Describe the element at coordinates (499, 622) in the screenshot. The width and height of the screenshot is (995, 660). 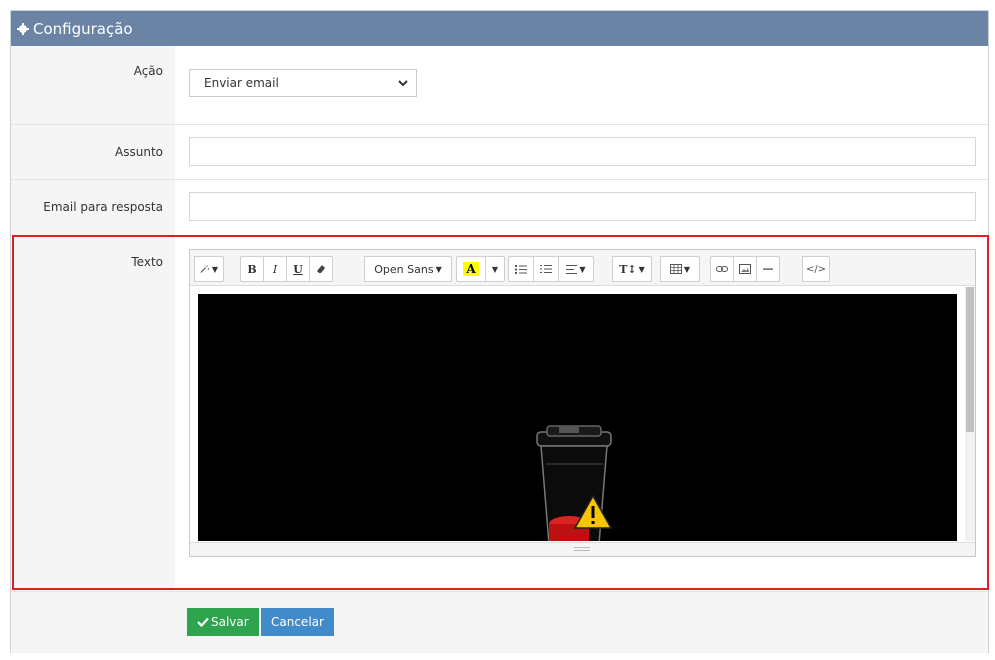
I see `form-footer: Salvar Cancelar` at that location.